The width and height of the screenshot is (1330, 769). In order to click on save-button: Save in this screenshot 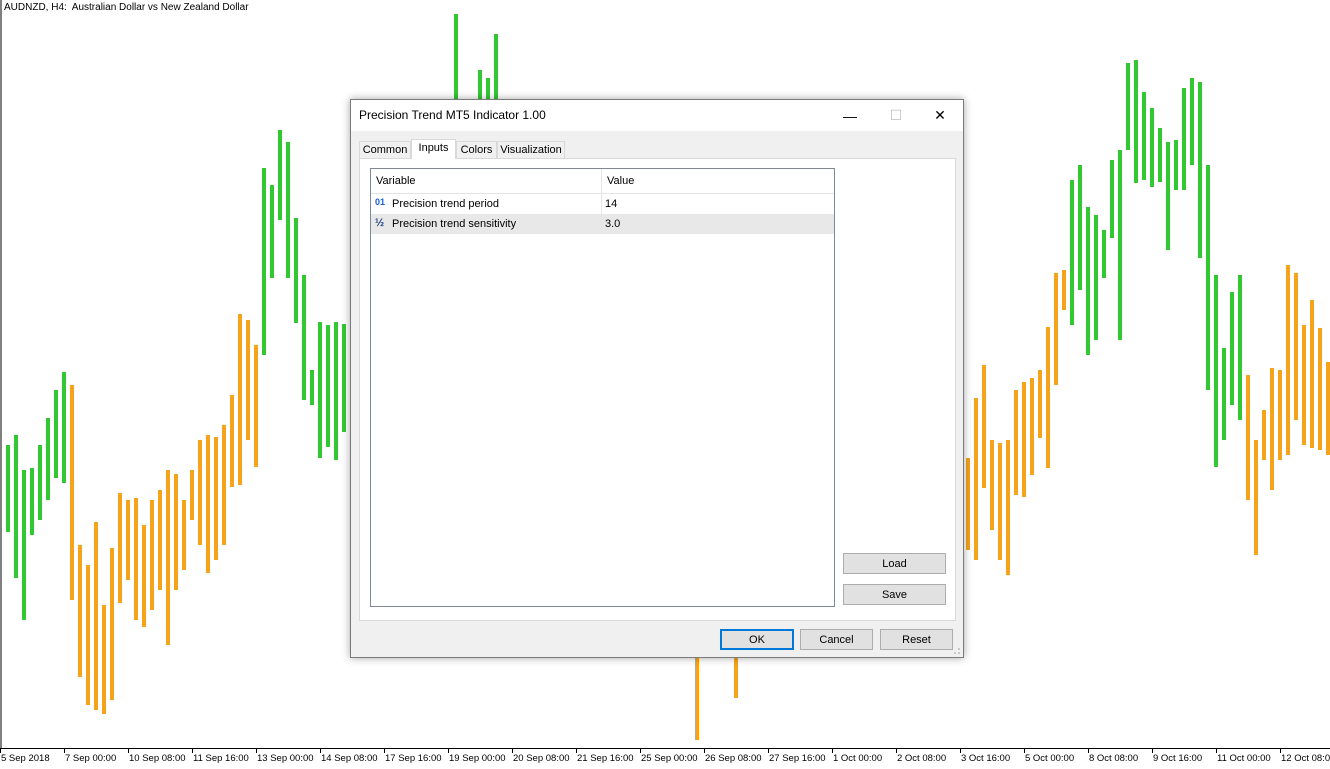, I will do `click(894, 594)`.